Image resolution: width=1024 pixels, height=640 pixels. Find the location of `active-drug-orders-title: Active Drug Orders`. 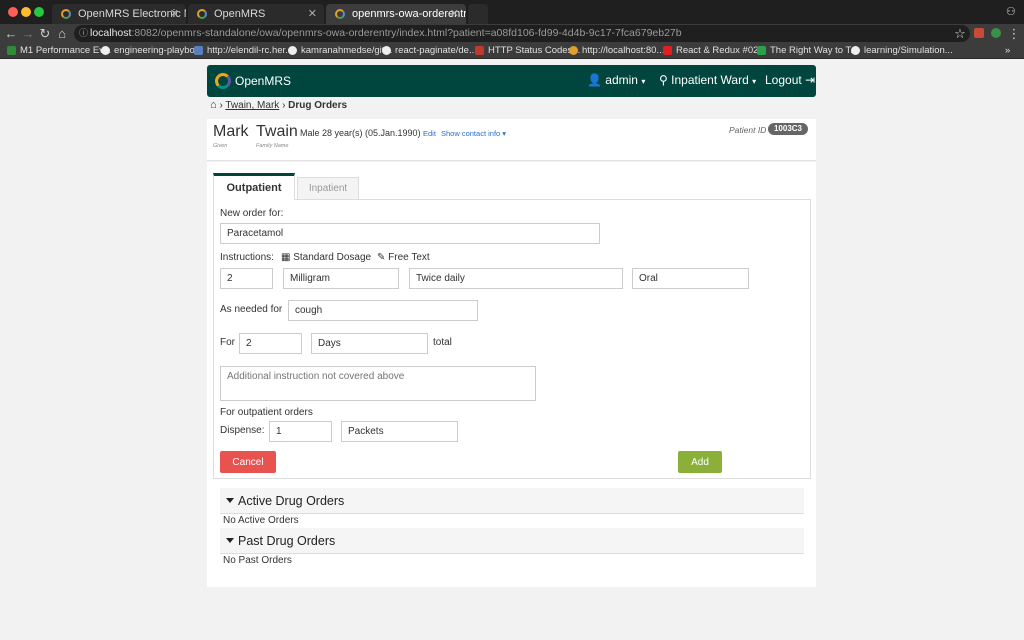

active-drug-orders-title: Active Drug Orders is located at coordinates (291, 501).